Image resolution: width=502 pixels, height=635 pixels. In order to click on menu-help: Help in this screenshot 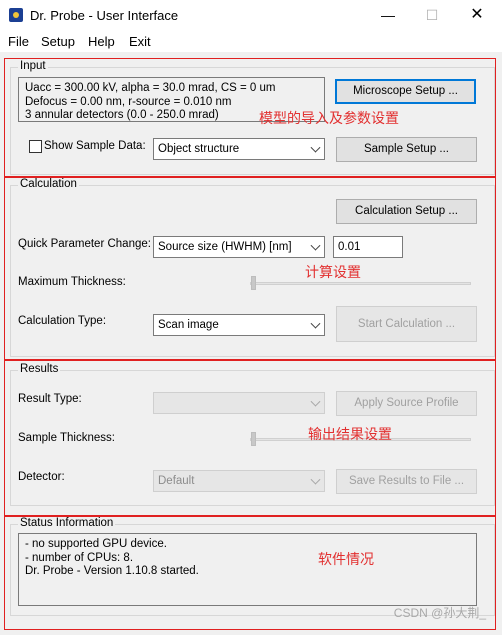, I will do `click(101, 41)`.